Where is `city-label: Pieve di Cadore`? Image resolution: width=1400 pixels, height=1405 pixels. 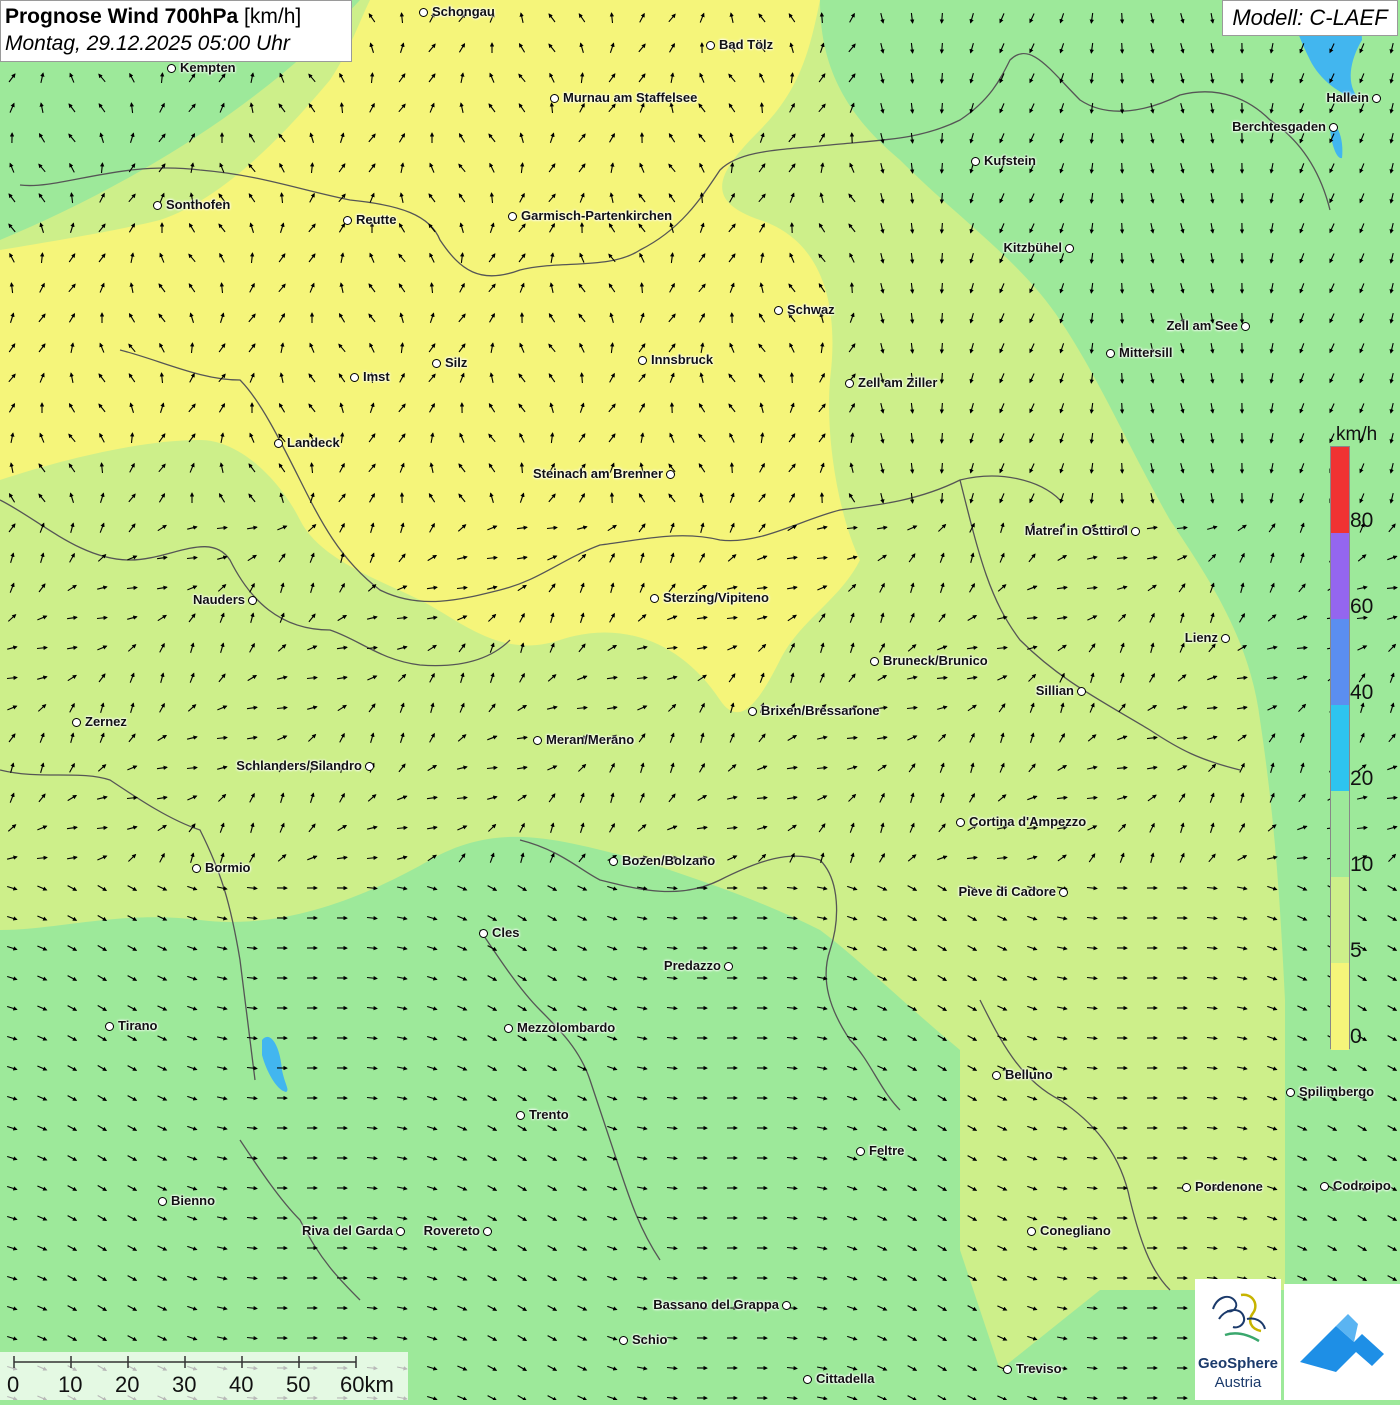 city-label: Pieve di Cadore is located at coordinates (1007, 892).